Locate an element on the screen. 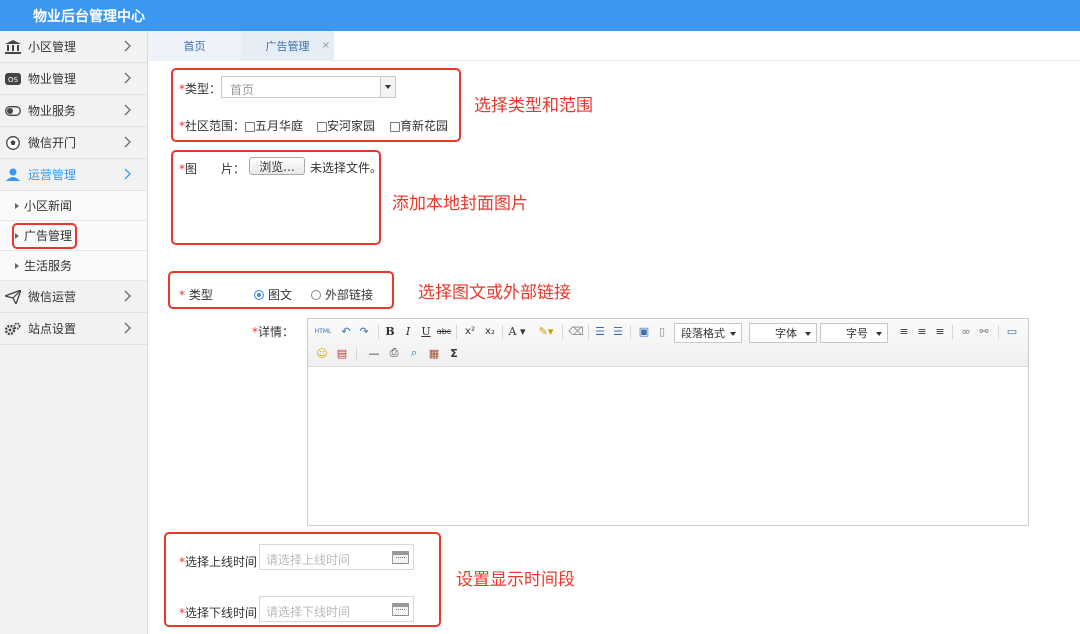  gears-icon is located at coordinates (13, 329).